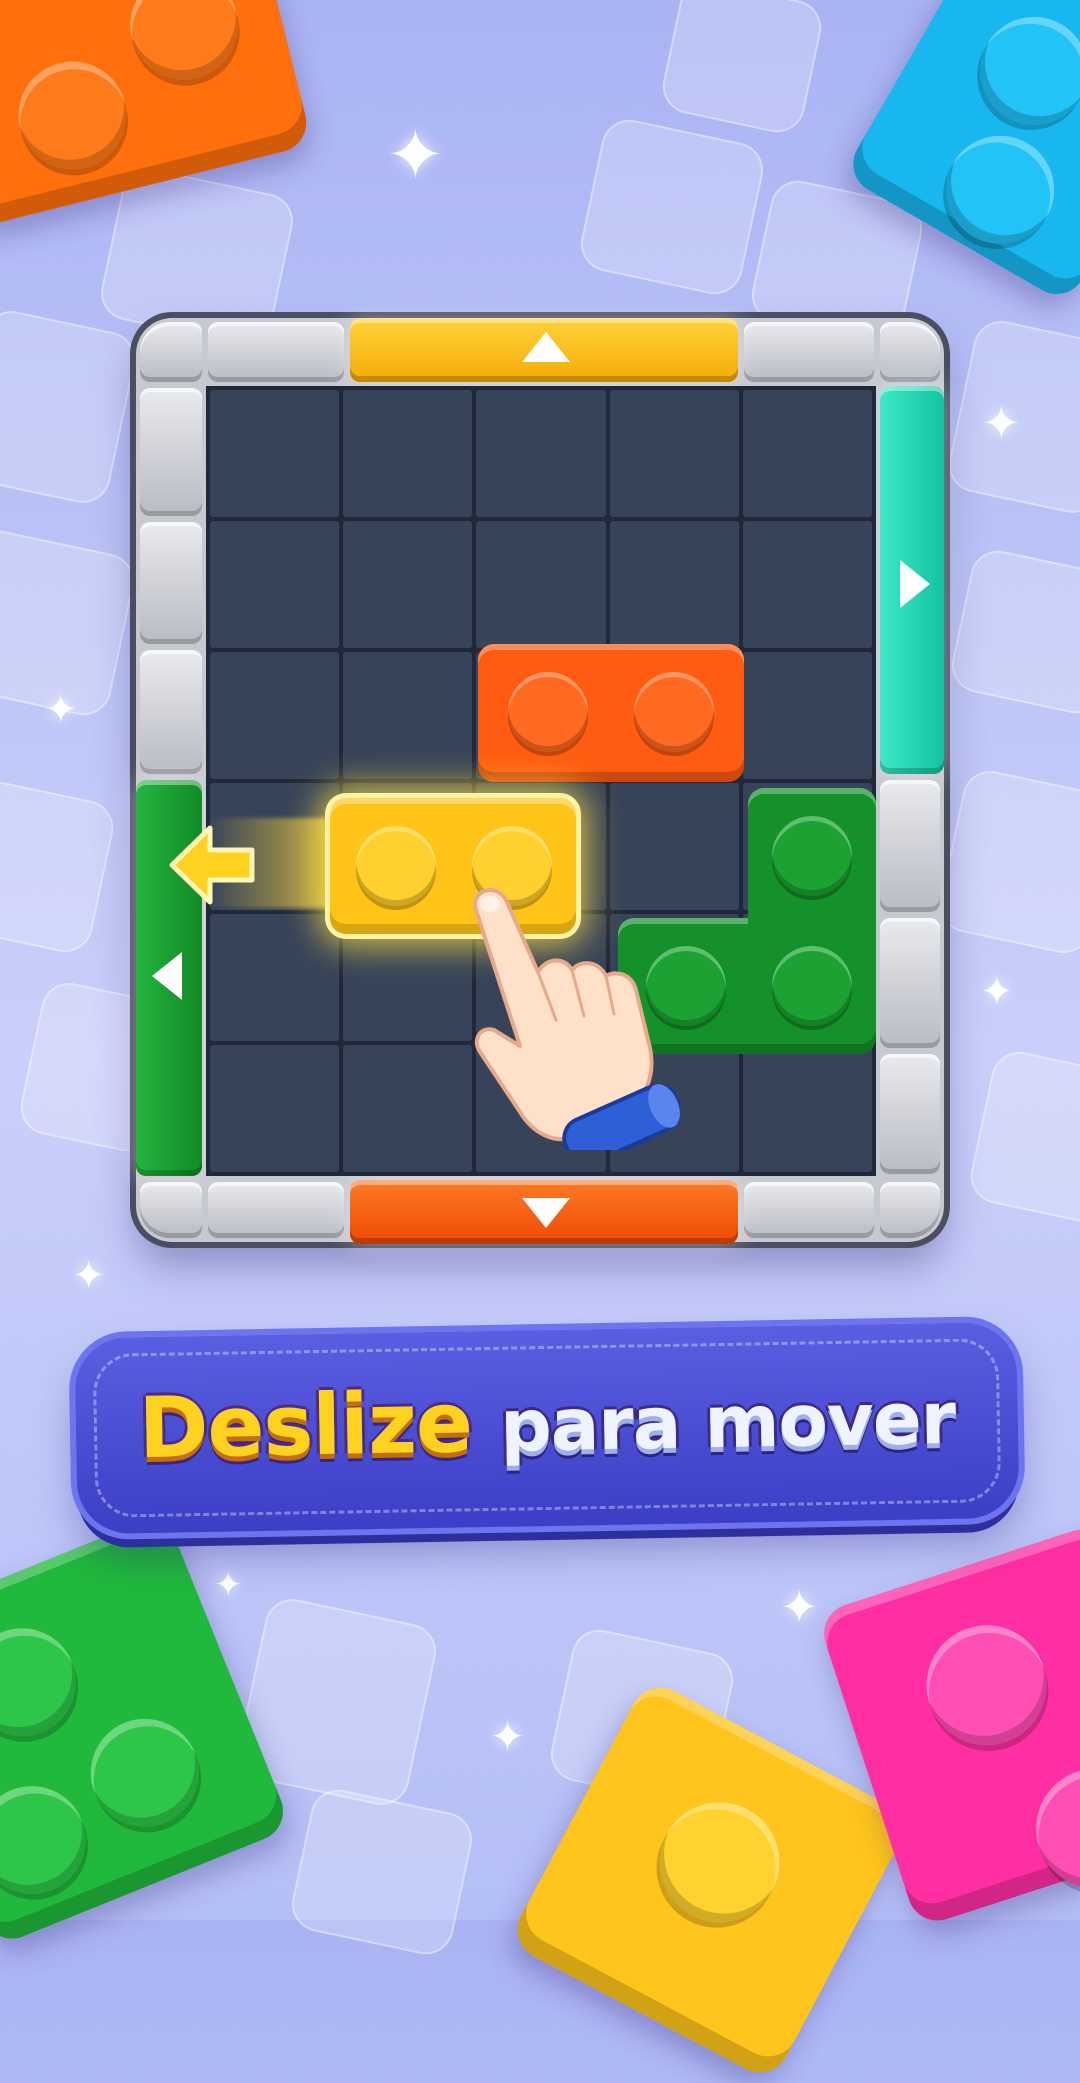 The width and height of the screenshot is (1080, 2083). I want to click on decorative-green-brick, so click(146, 1730).